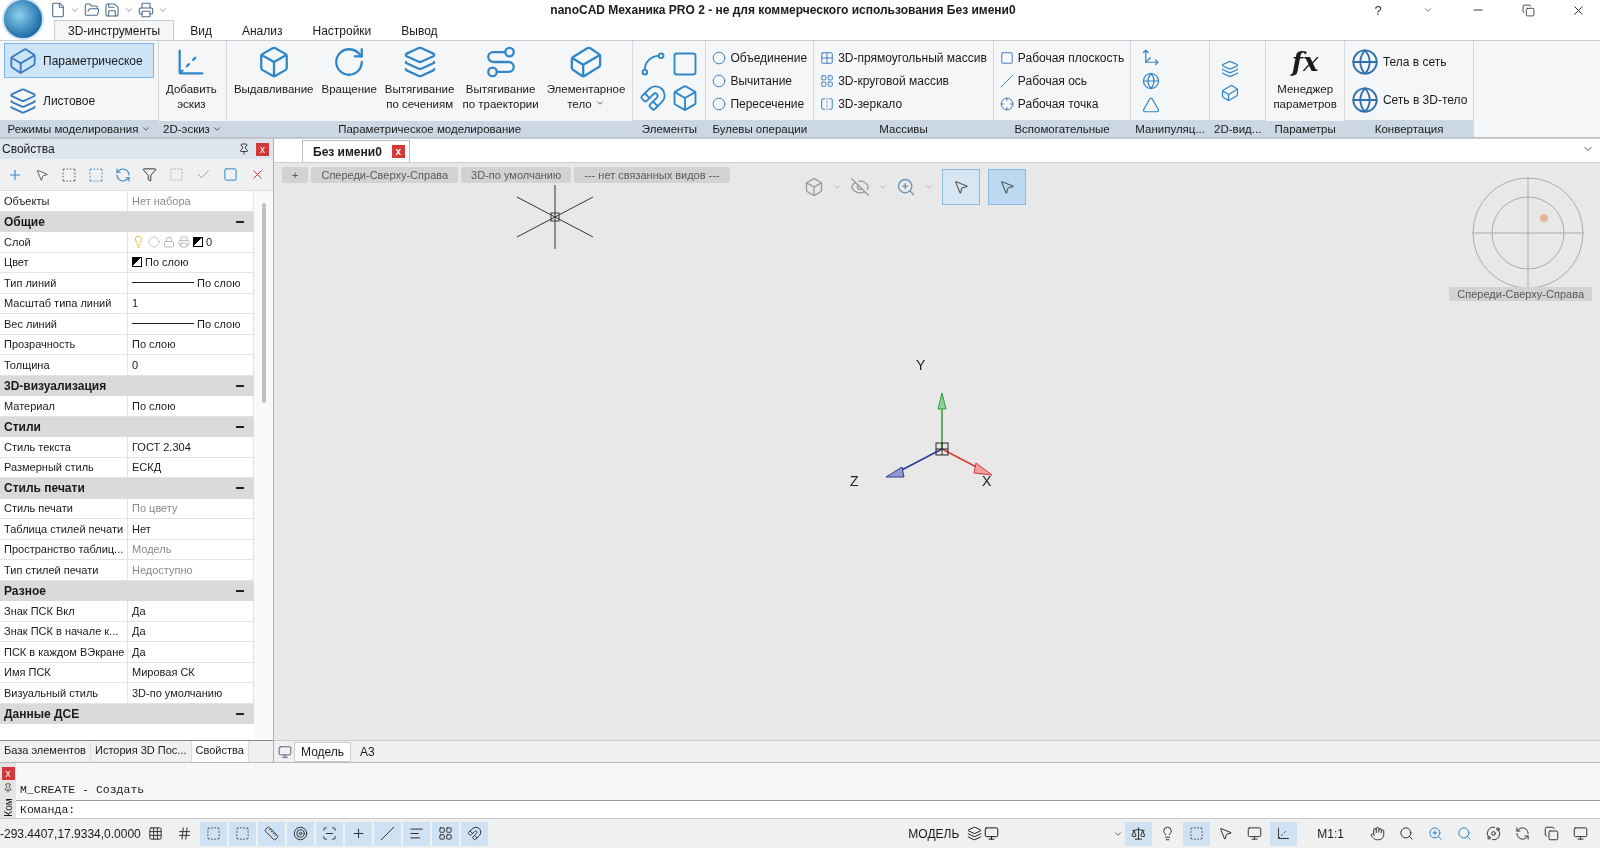  Describe the element at coordinates (127, 426) in the screenshot. I see `section-header: Стили` at that location.